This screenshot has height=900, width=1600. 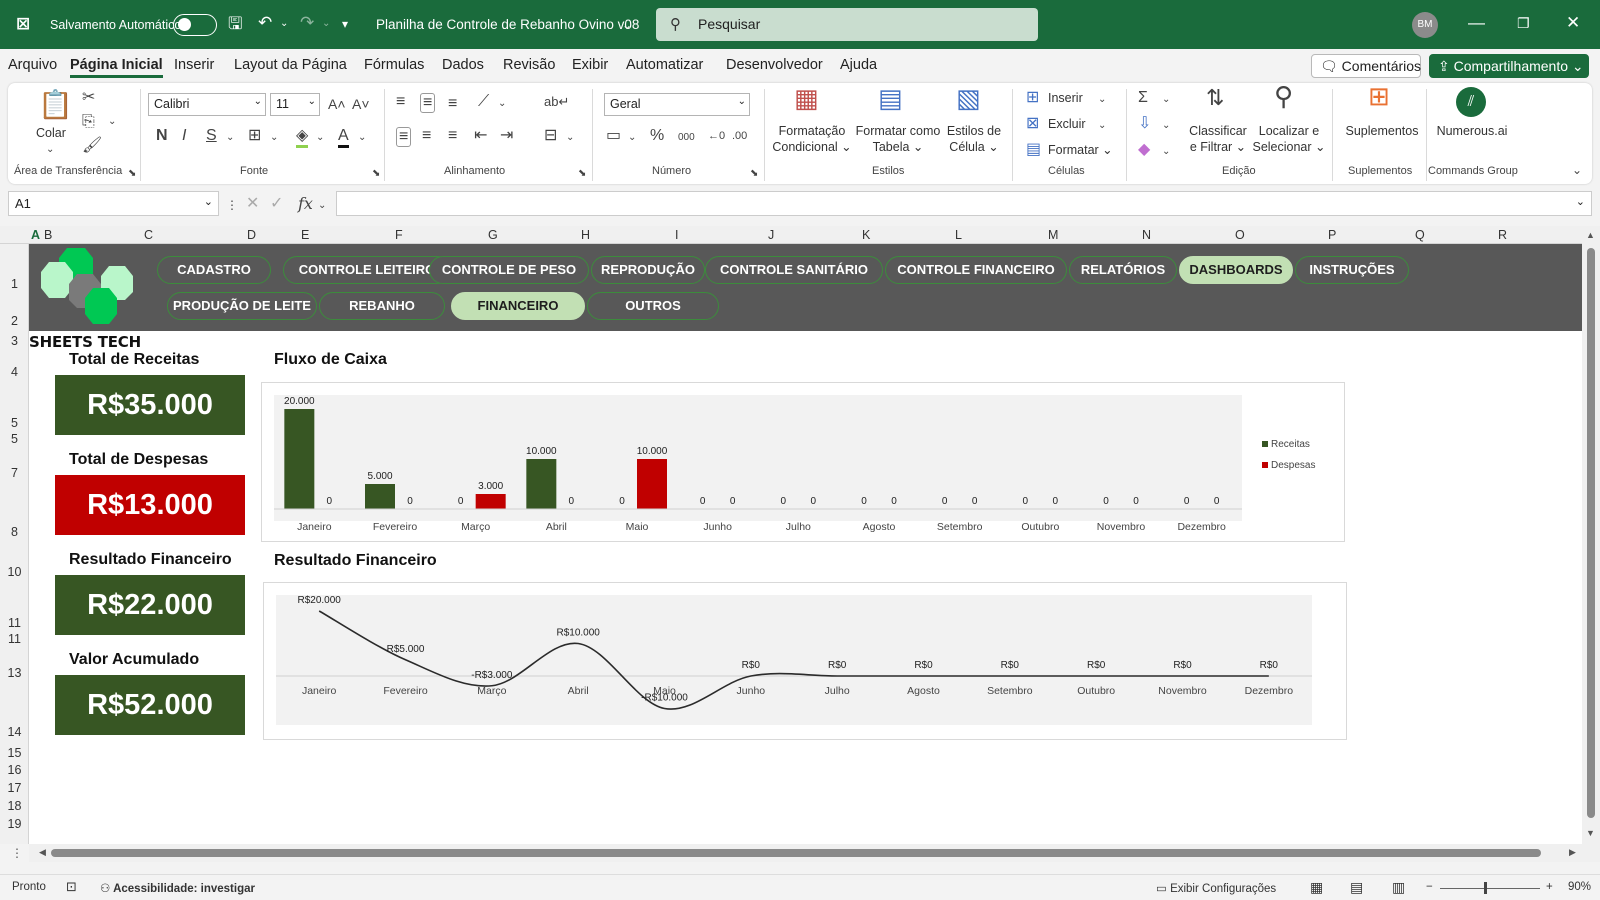 I want to click on bold-icon: N, so click(x=162, y=136).